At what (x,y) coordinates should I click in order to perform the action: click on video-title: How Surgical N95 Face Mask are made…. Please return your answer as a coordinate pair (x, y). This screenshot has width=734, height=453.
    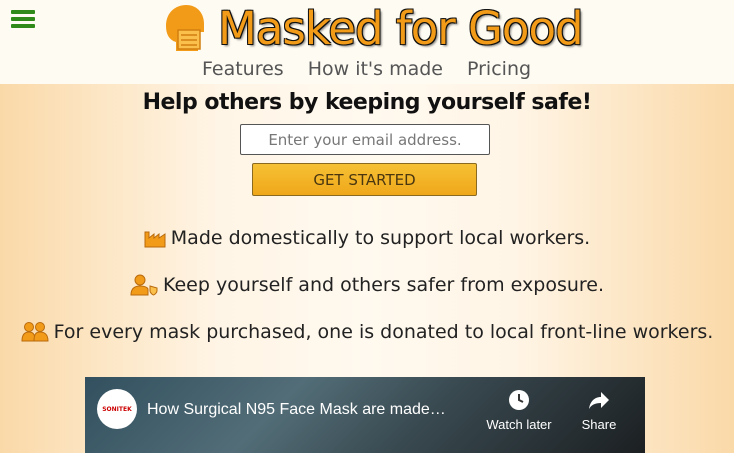
    Looking at the image, I should click on (312, 410).